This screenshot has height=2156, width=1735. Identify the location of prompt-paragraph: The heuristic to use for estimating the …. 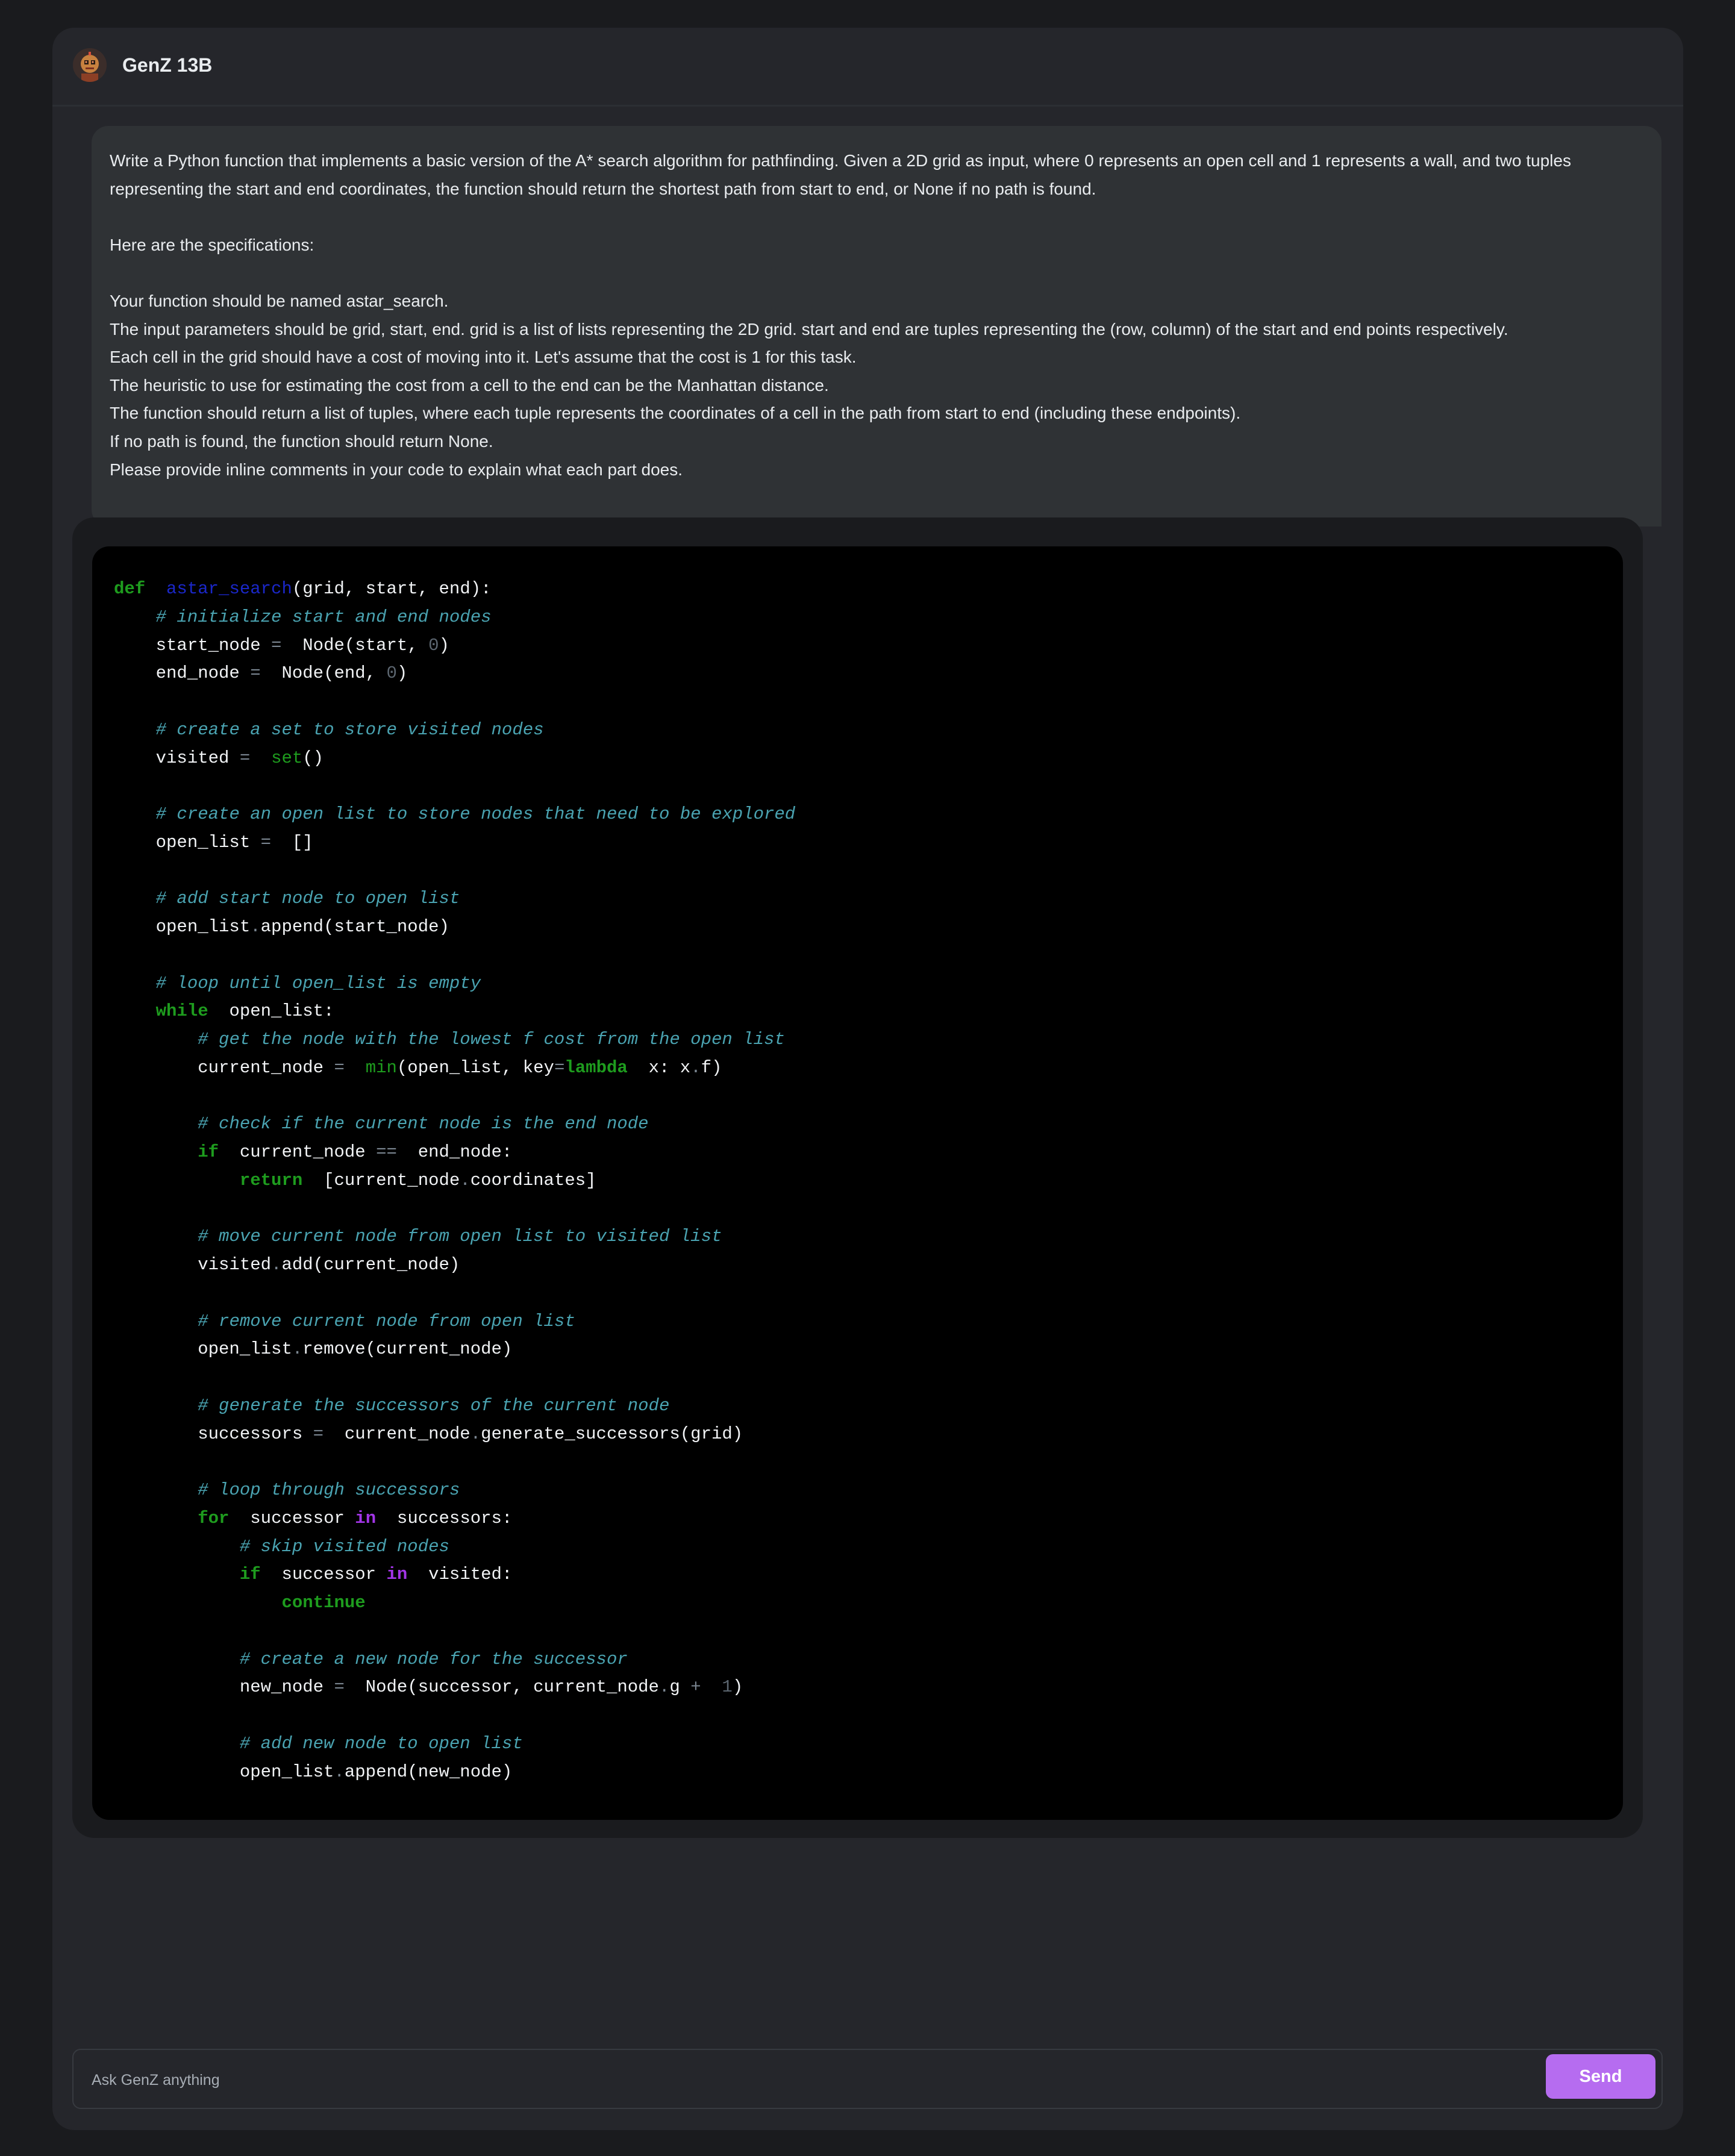
(469, 385).